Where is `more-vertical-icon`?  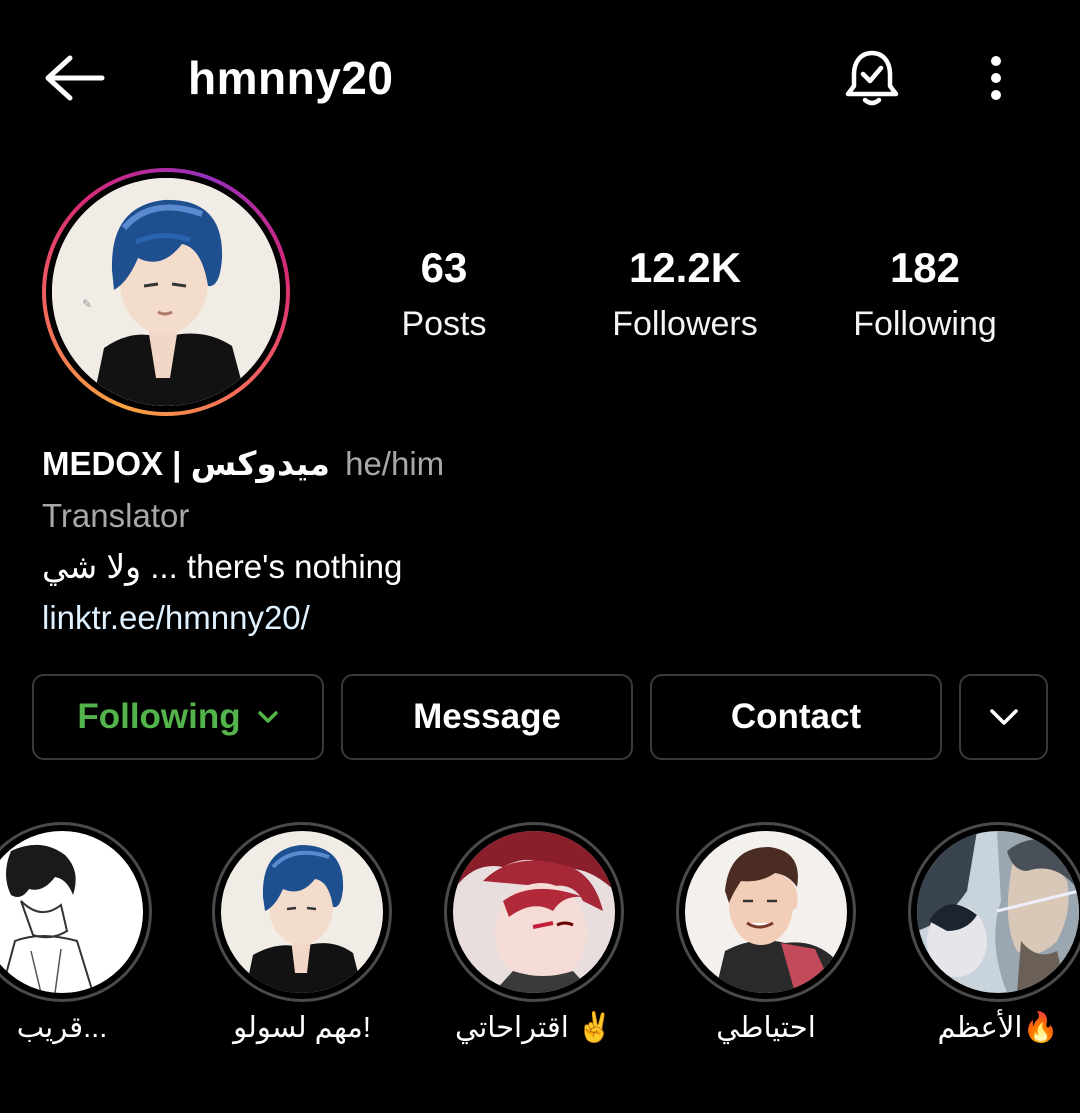
more-vertical-icon is located at coordinates (996, 78).